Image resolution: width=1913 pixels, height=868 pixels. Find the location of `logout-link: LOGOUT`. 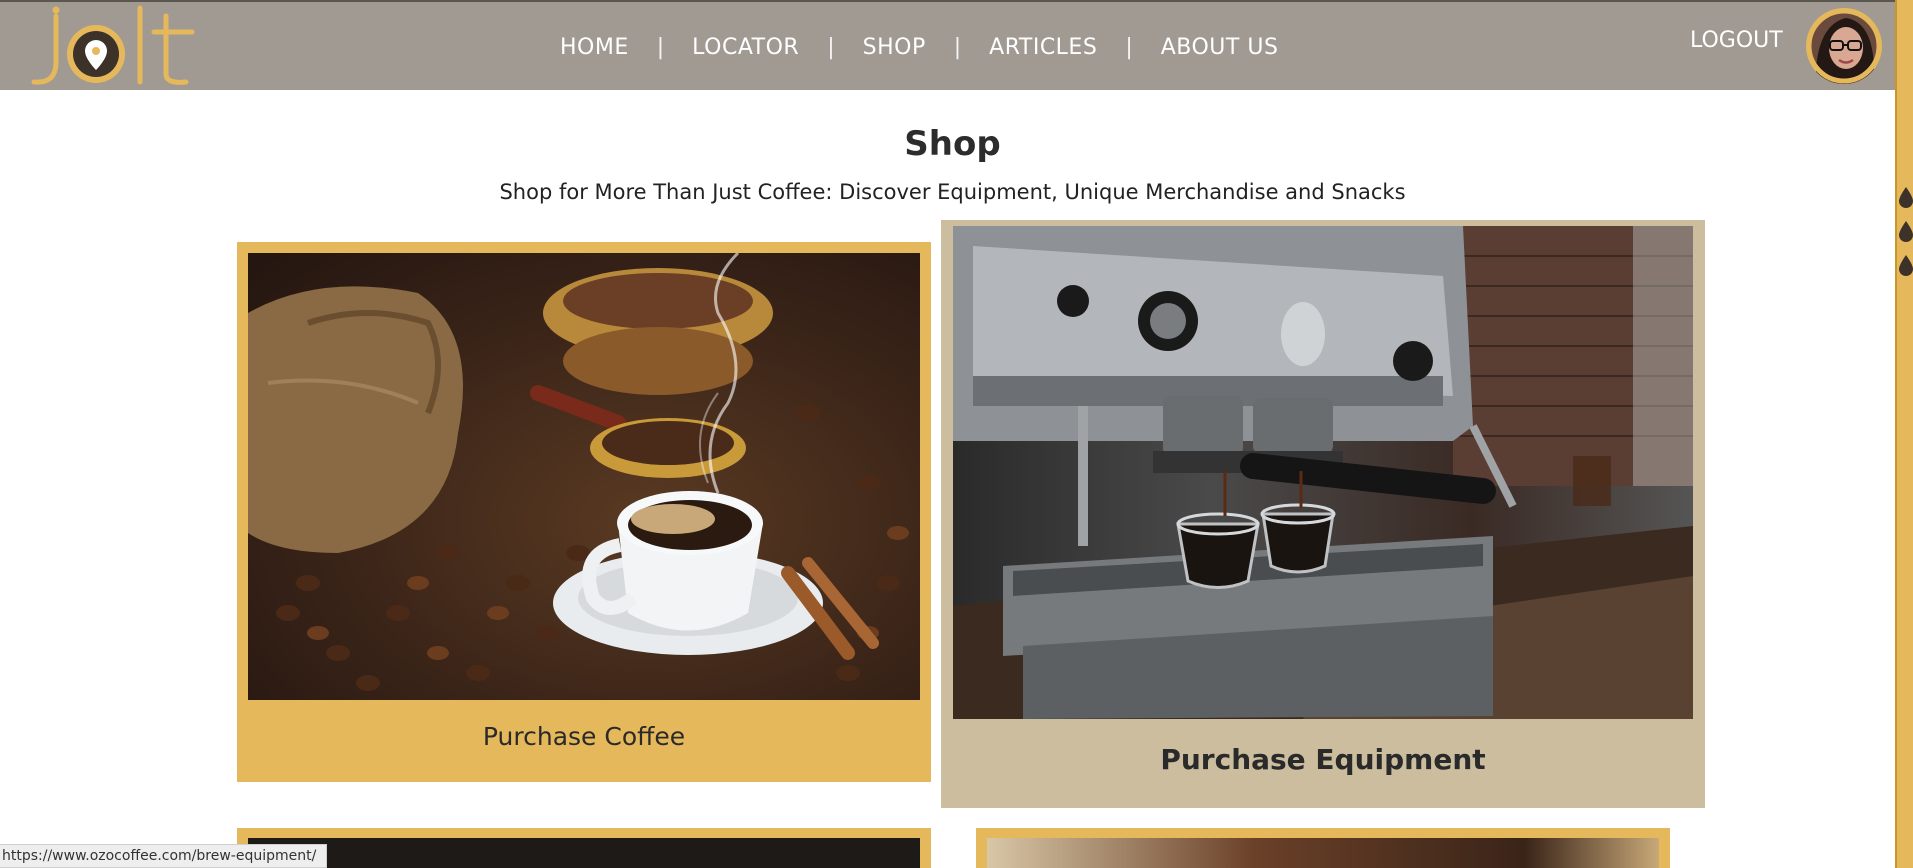

logout-link: LOGOUT is located at coordinates (1736, 40).